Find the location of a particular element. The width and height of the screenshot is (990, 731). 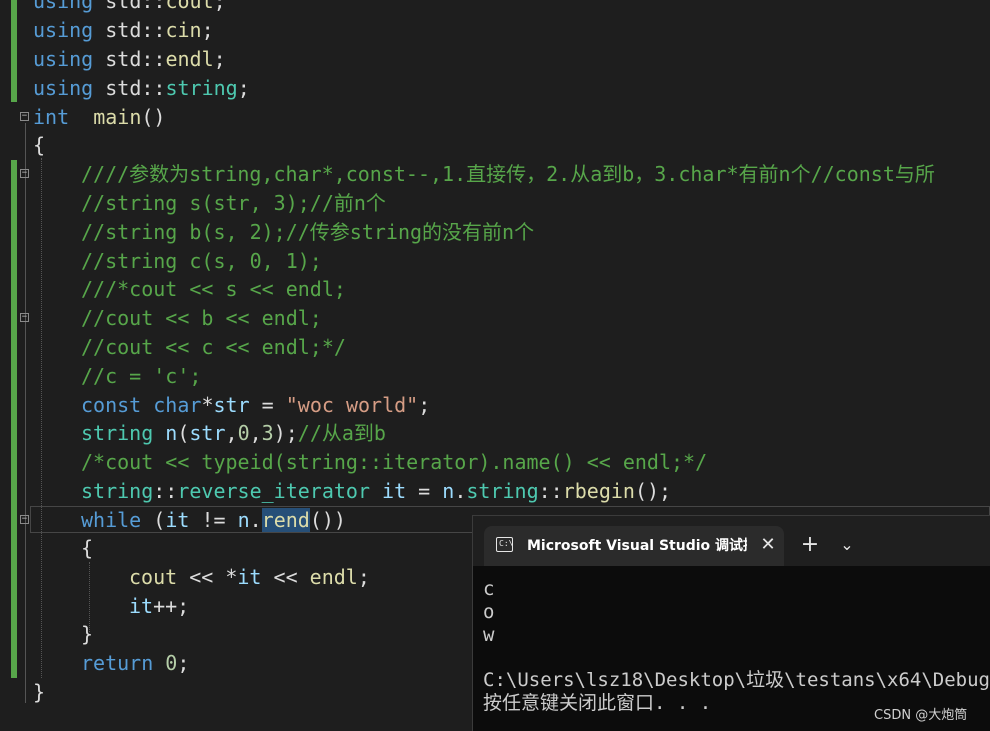

token-function: main is located at coordinates (117, 117).